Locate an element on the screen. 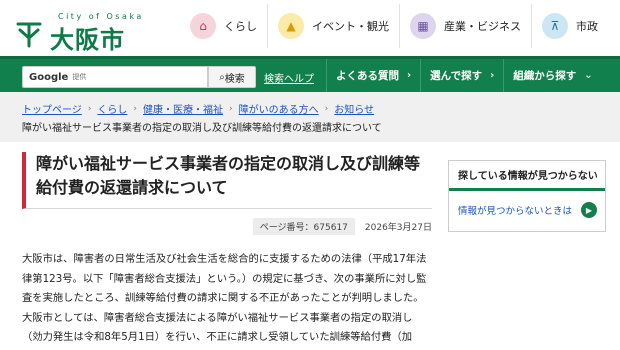  side-help-link: 情報が見つからないときは ▶ is located at coordinates (527, 204).